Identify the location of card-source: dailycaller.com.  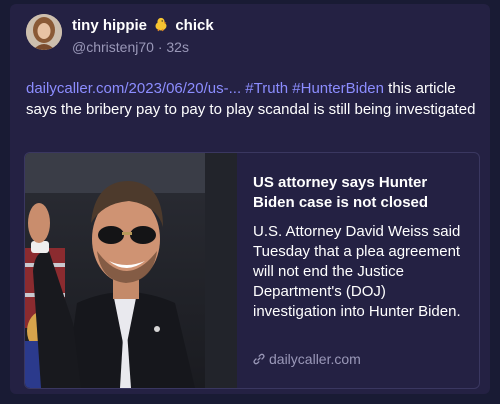
(307, 359).